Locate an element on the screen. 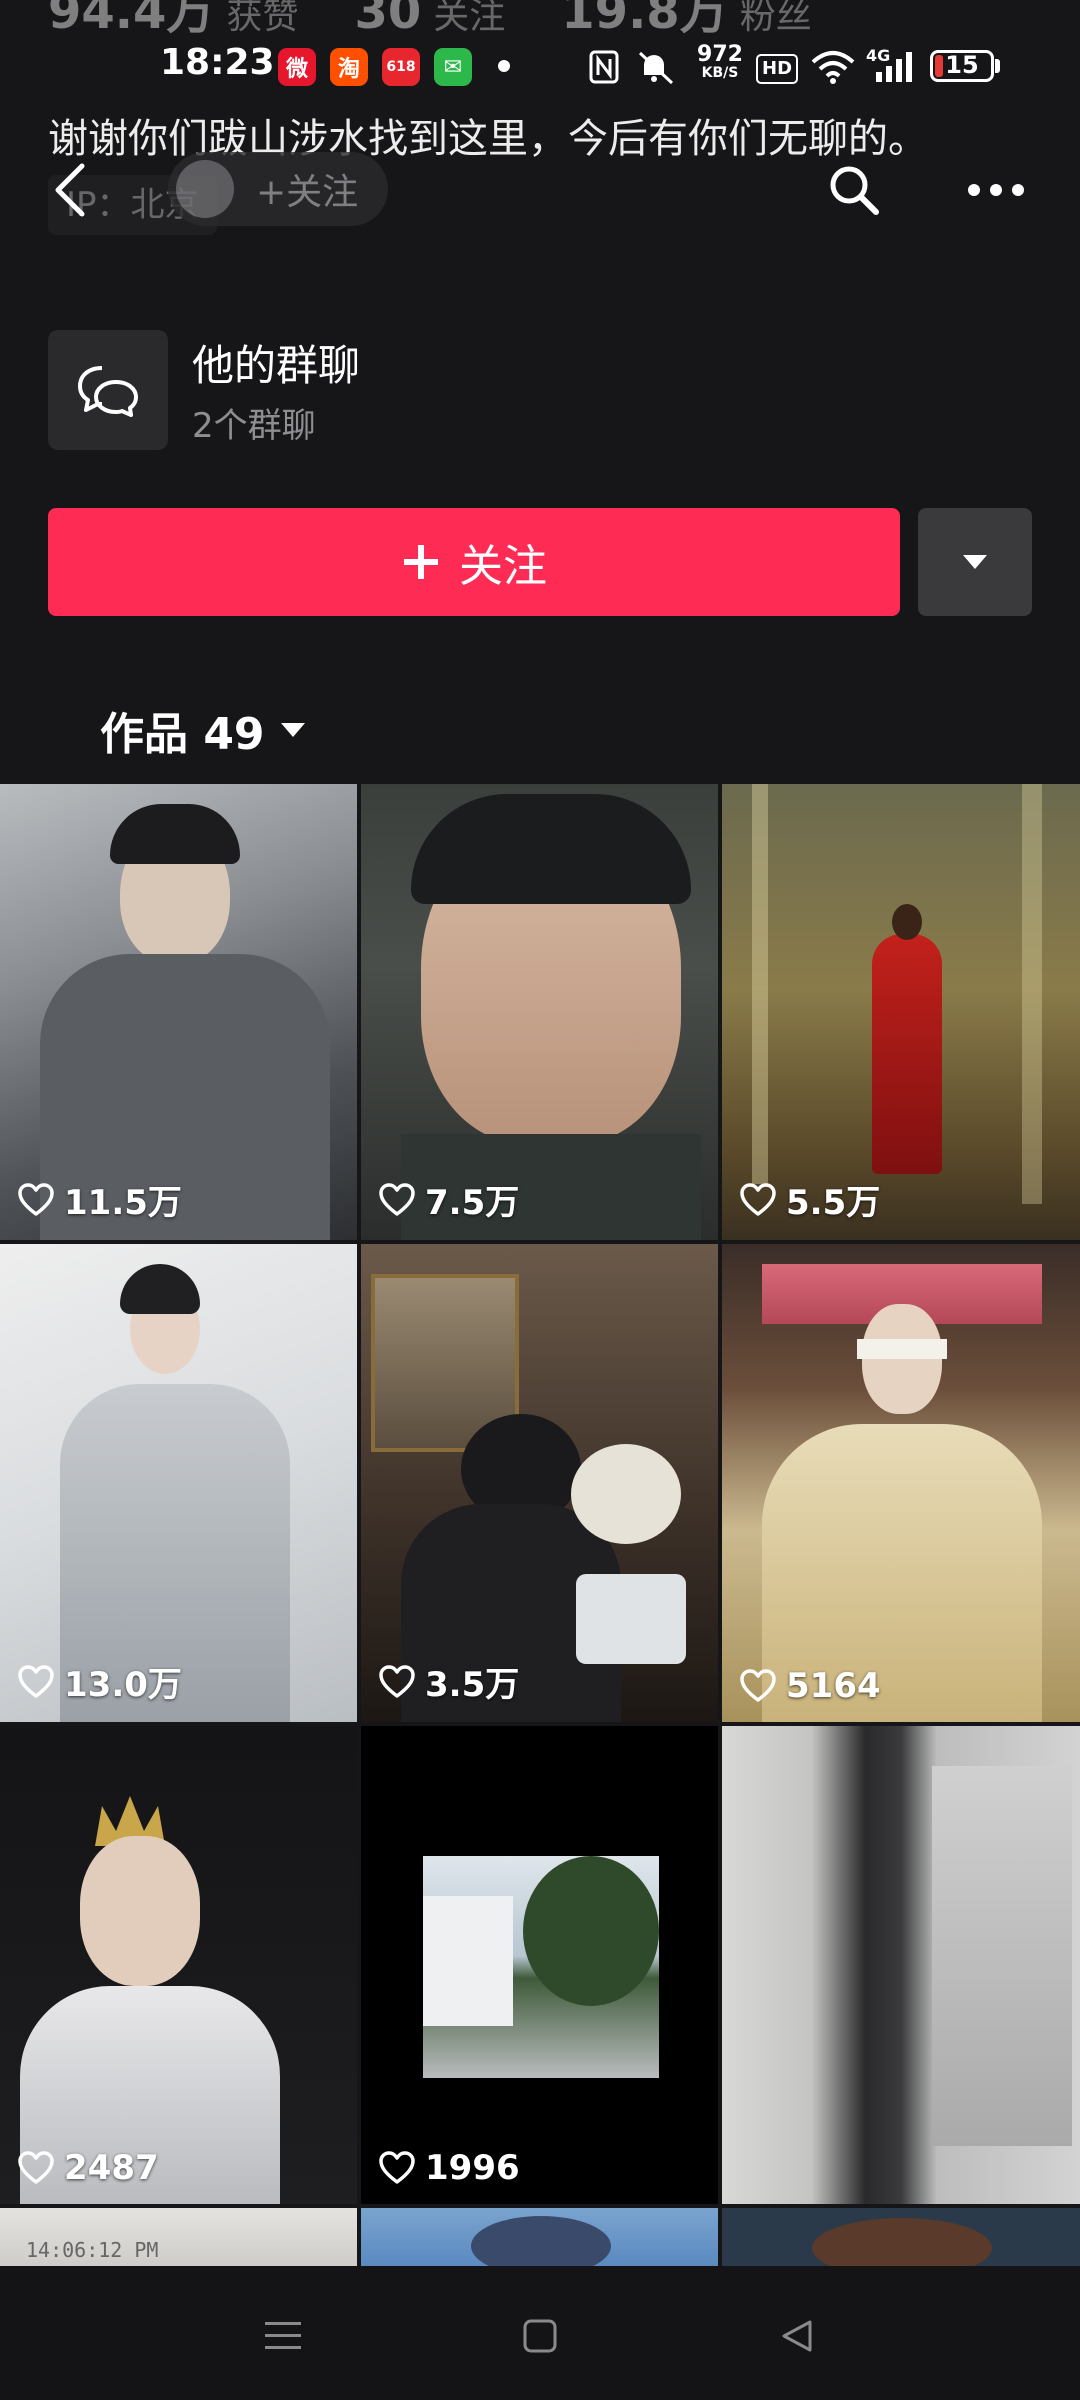  menu-lines-icon is located at coordinates (283, 2335).